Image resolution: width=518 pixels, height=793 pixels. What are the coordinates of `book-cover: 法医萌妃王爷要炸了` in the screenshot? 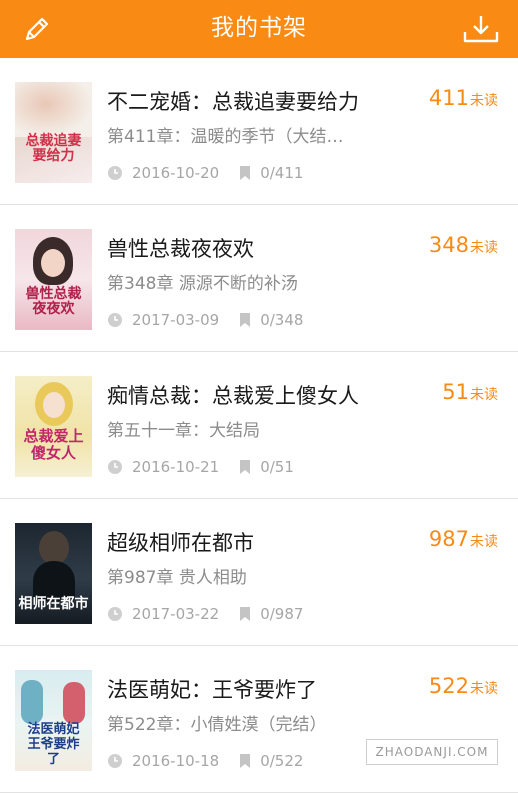 It's located at (53, 720).